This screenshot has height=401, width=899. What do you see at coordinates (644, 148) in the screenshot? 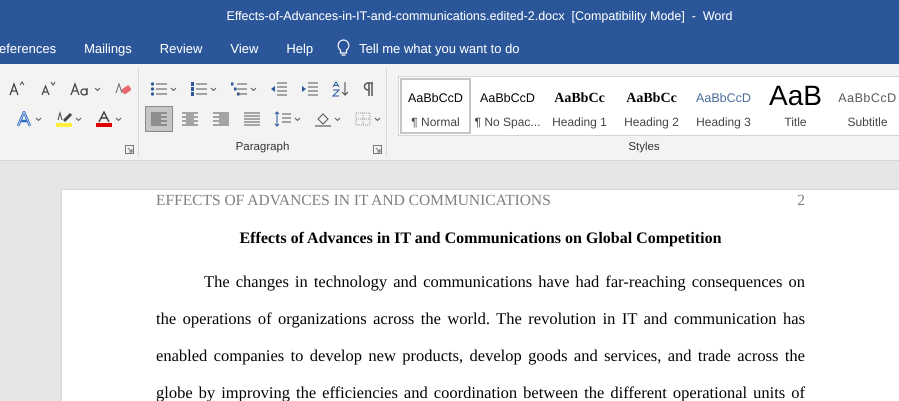
I see `group-label: Styles` at bounding box center [644, 148].